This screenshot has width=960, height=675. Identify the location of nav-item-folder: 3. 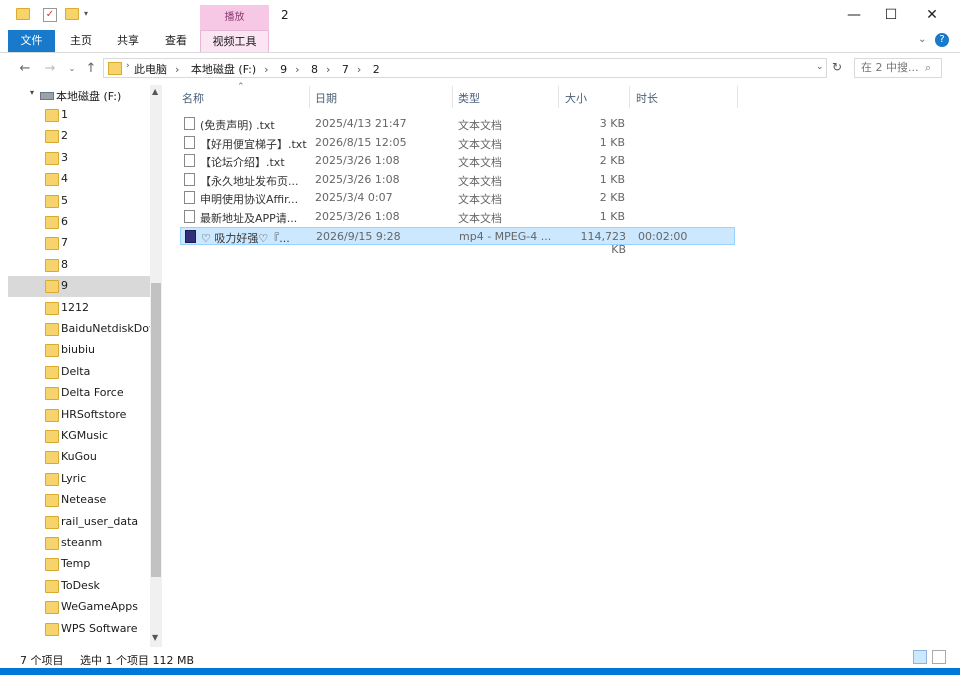
(79, 158).